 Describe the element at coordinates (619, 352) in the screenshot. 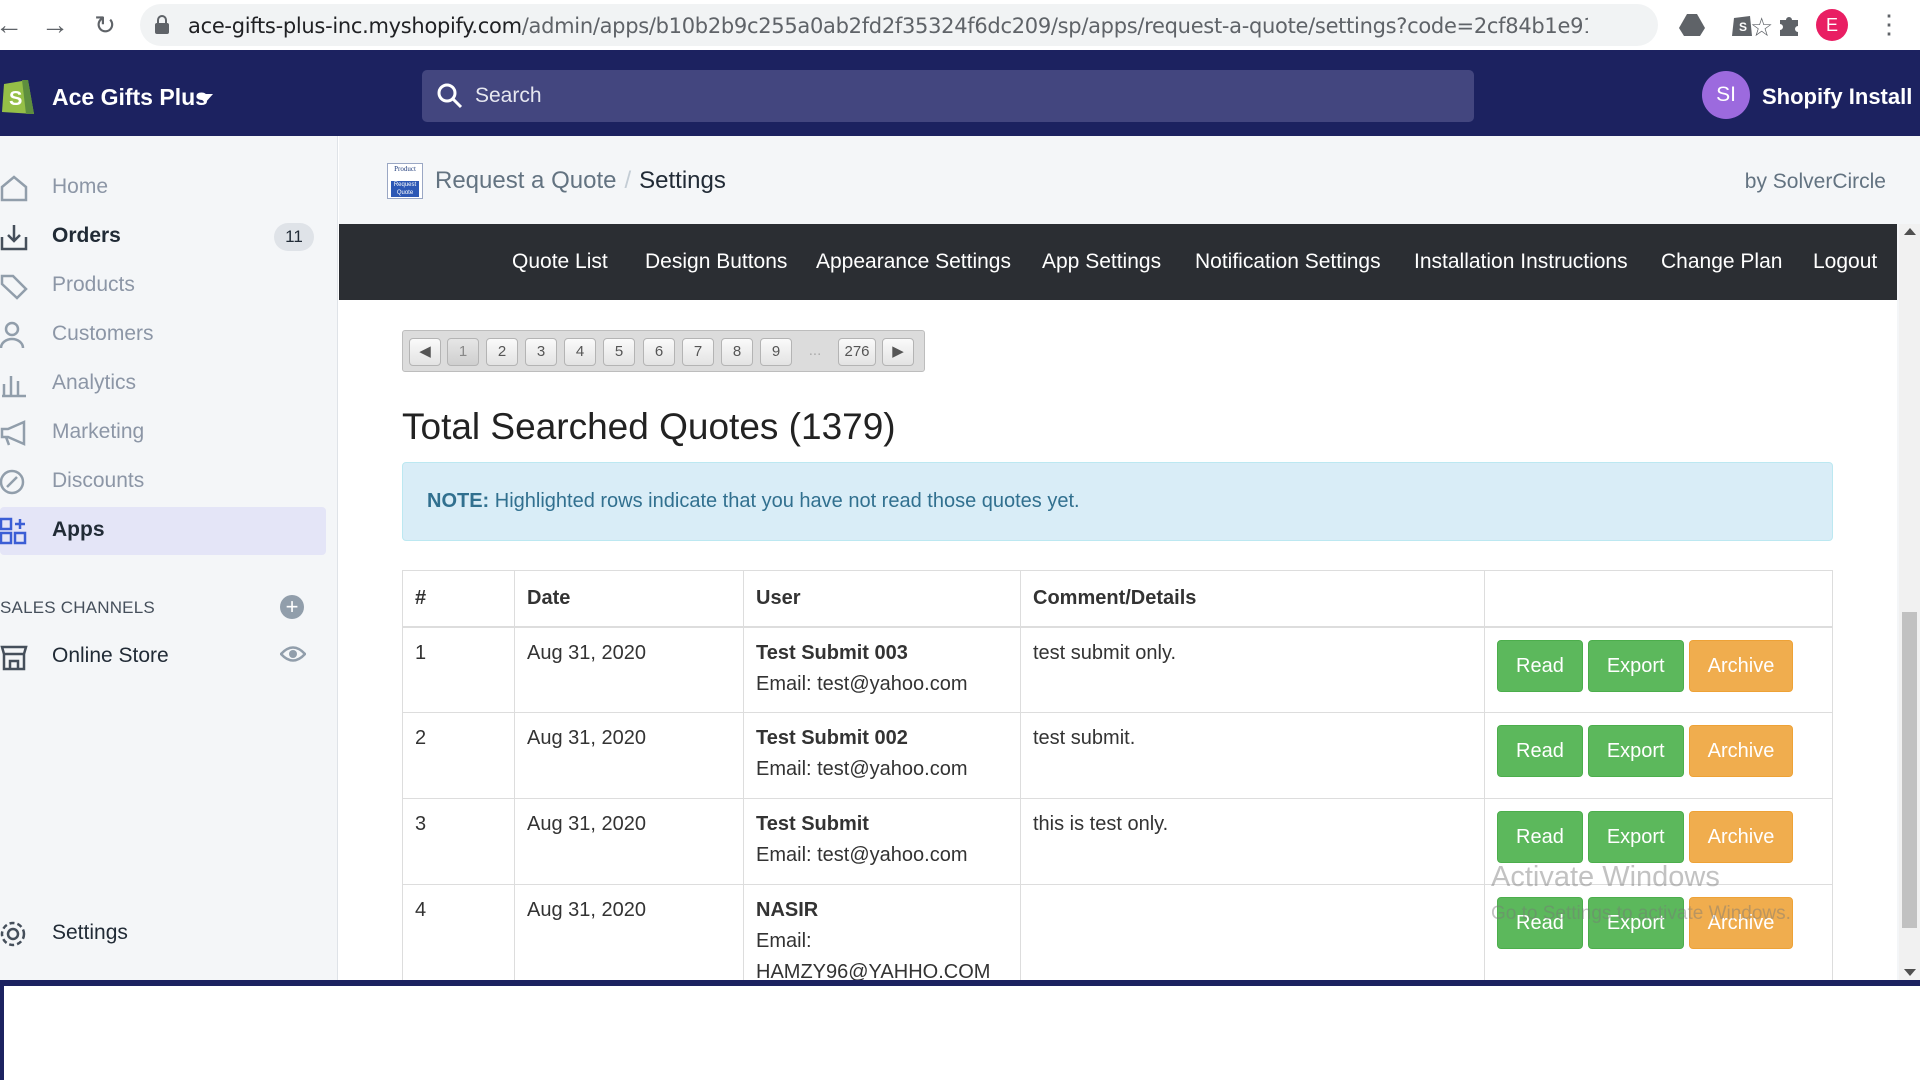

I see `pager-page: 5` at that location.